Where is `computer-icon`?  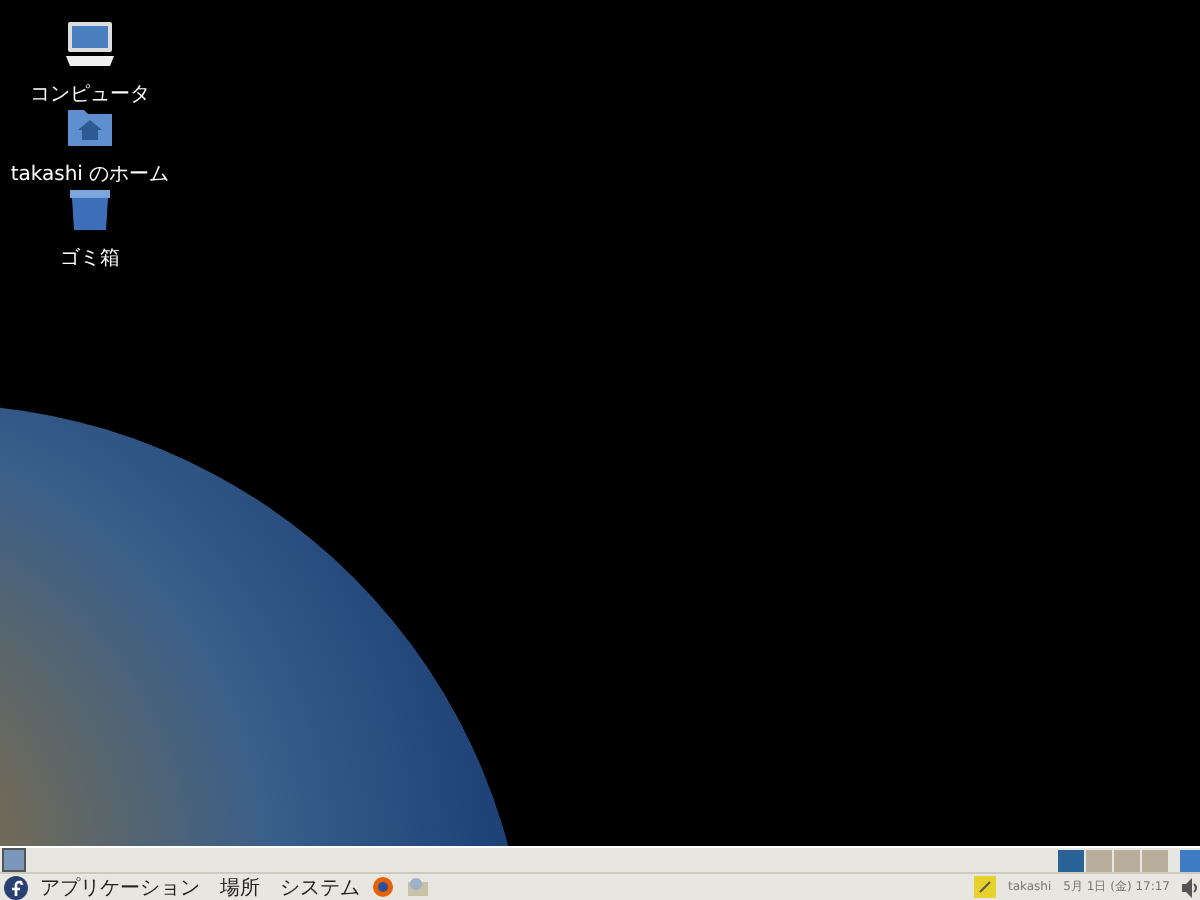
computer-icon is located at coordinates (90, 44).